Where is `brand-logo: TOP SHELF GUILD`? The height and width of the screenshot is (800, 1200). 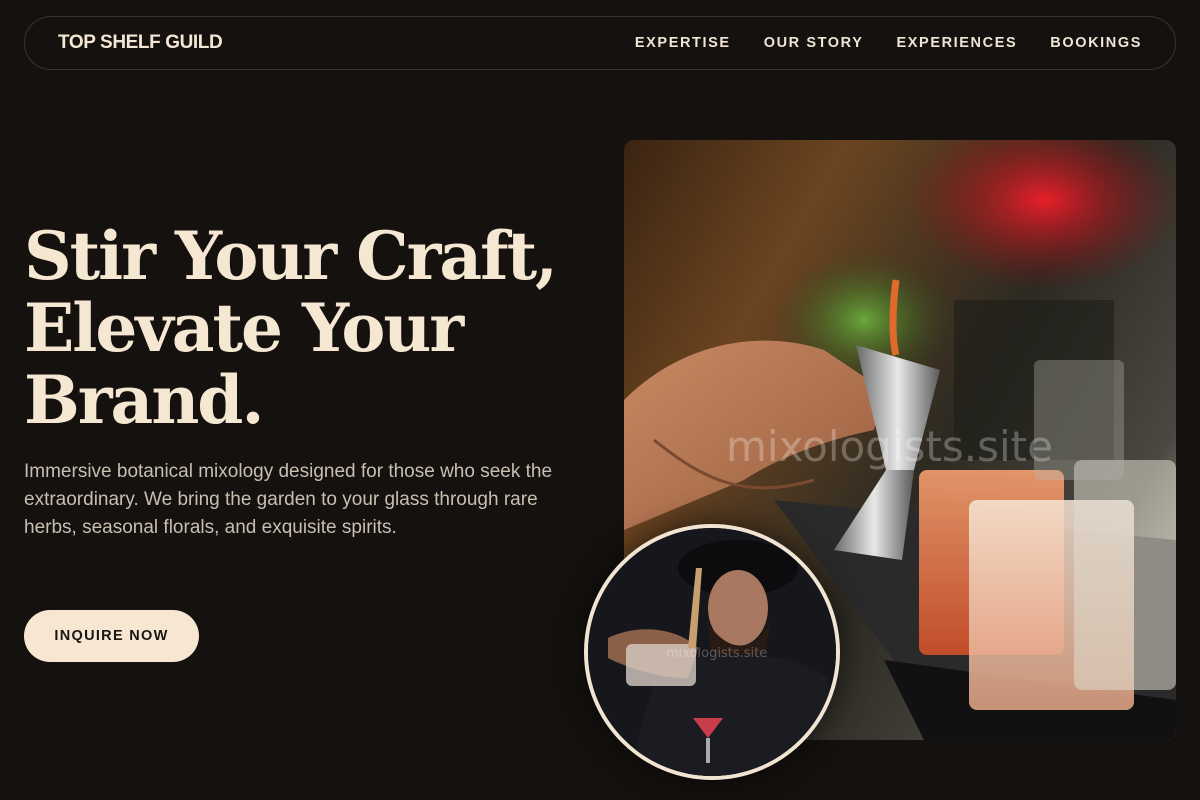 brand-logo: TOP SHELF GUILD is located at coordinates (140, 43).